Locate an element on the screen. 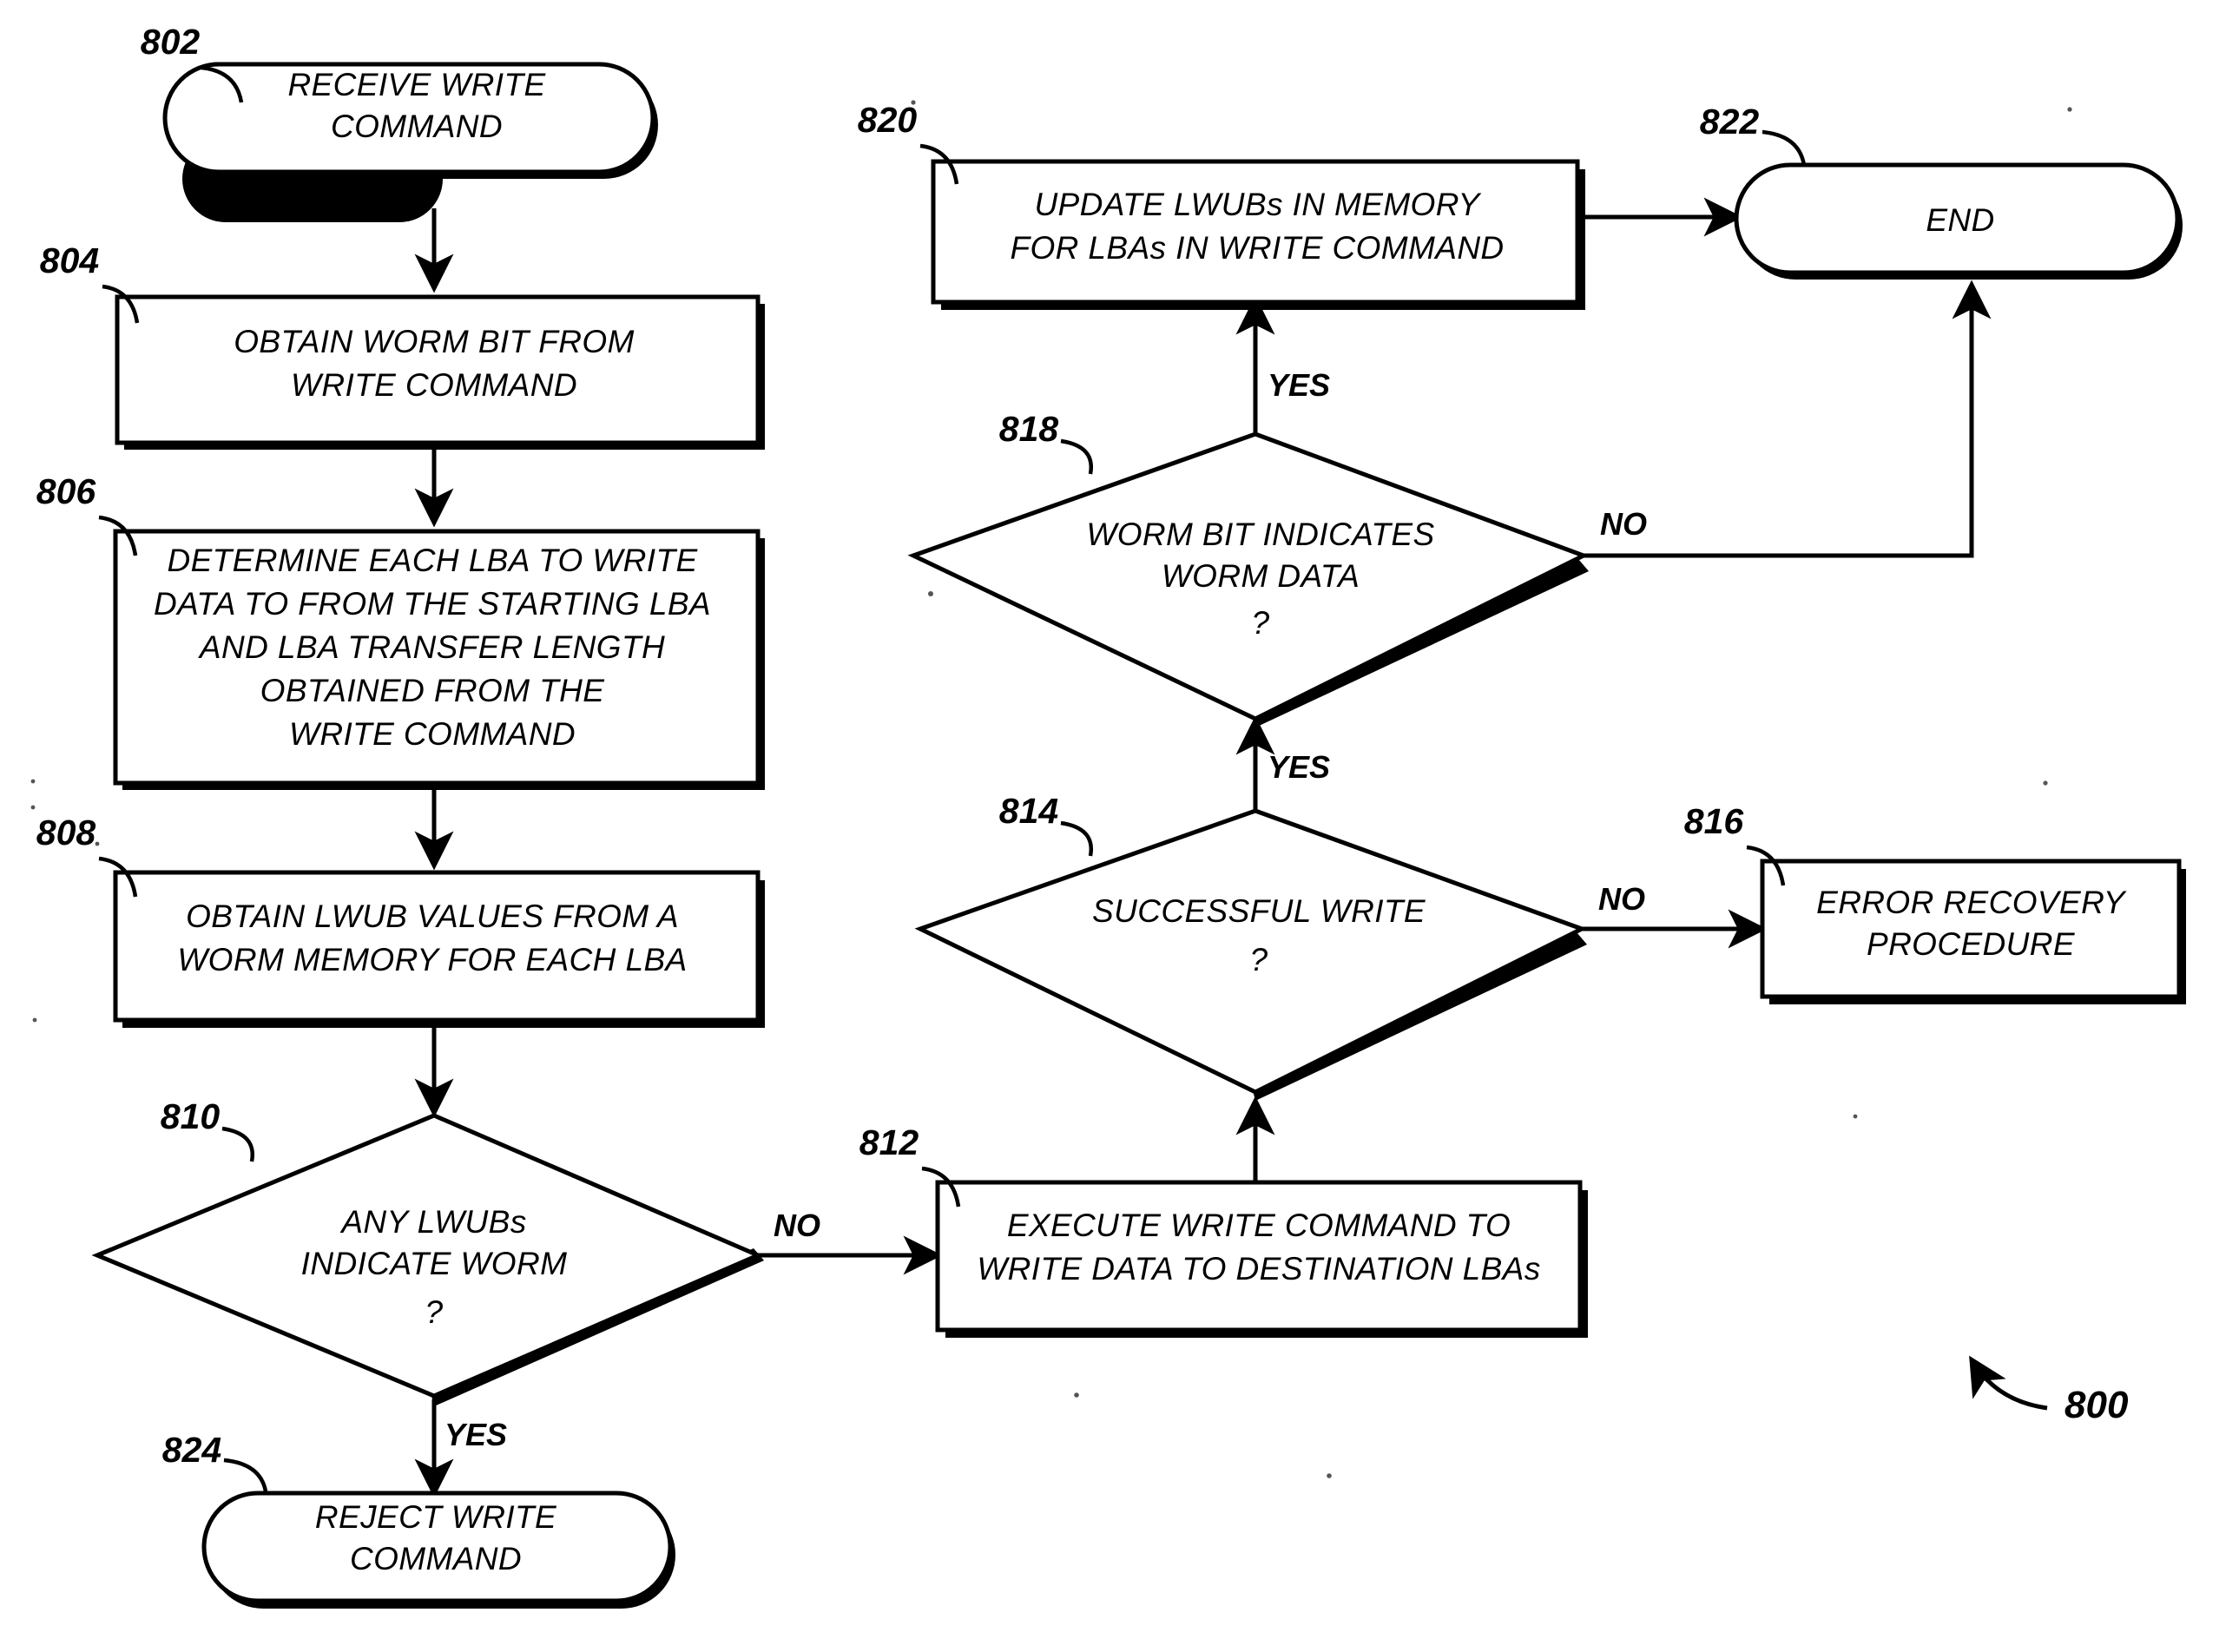 The height and width of the screenshot is (1652, 2239). node-820-line-1: FOR LBAs IN WRITE COMMAND is located at coordinates (1257, 248).